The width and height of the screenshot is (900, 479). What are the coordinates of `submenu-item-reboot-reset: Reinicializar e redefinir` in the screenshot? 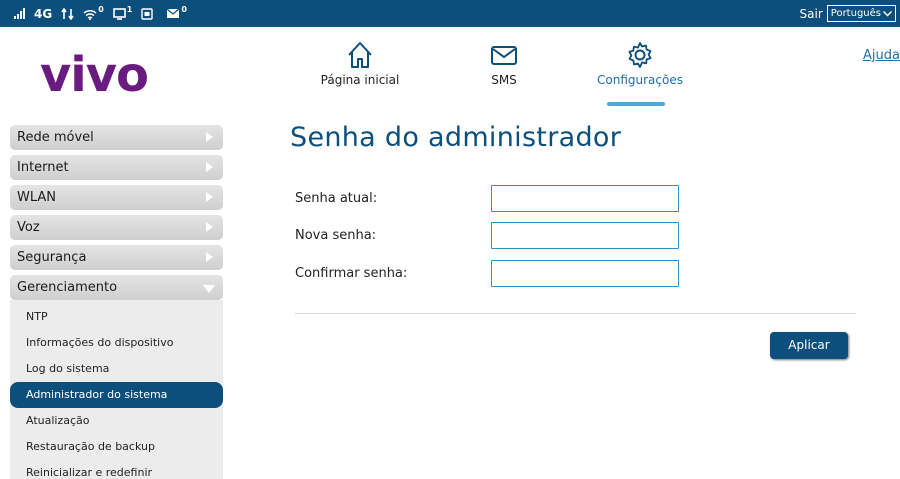 It's located at (116, 469).